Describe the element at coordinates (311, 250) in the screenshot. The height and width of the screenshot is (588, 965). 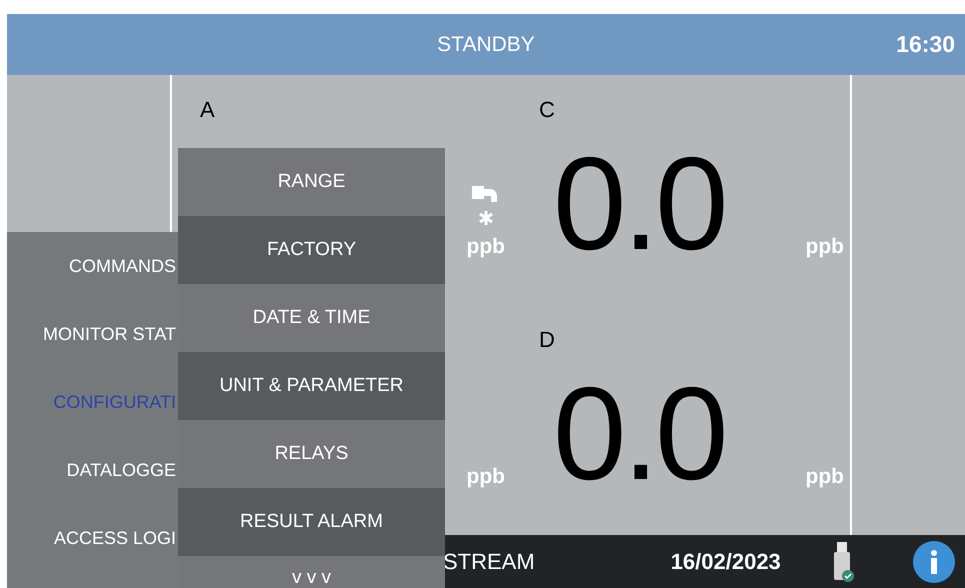
I see `submenu-item: FACTORY` at that location.